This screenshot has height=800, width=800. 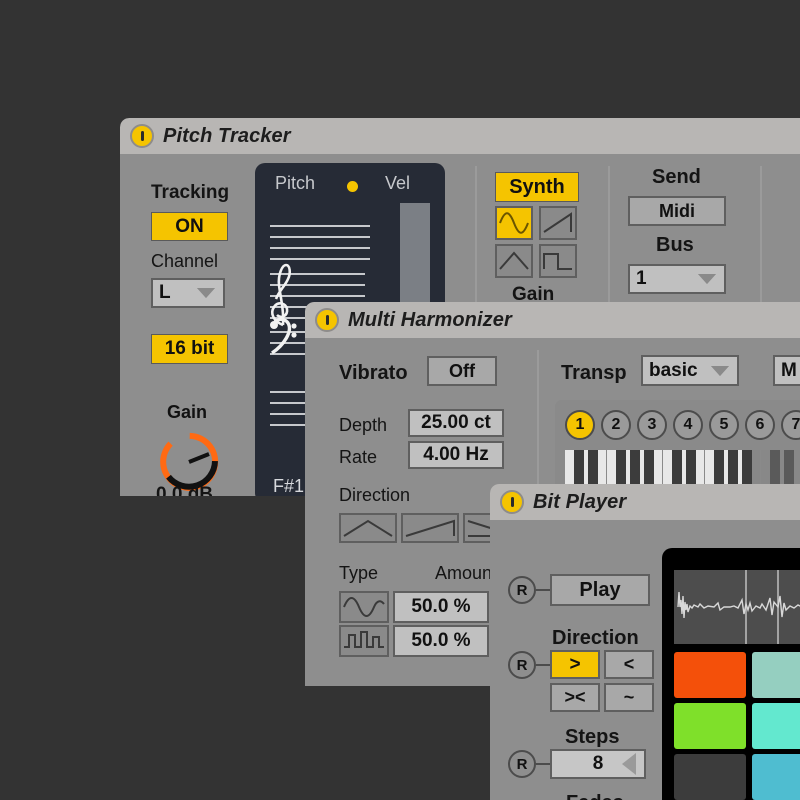 I want to click on type-label: Type, so click(x=359, y=573).